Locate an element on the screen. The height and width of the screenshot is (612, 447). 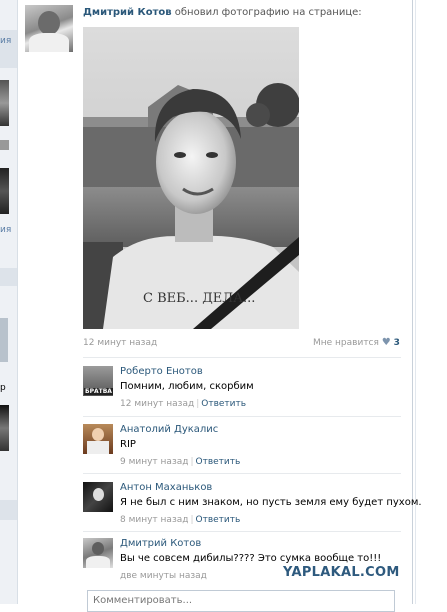
comment-time: 8 минут назад is located at coordinates (154, 520).